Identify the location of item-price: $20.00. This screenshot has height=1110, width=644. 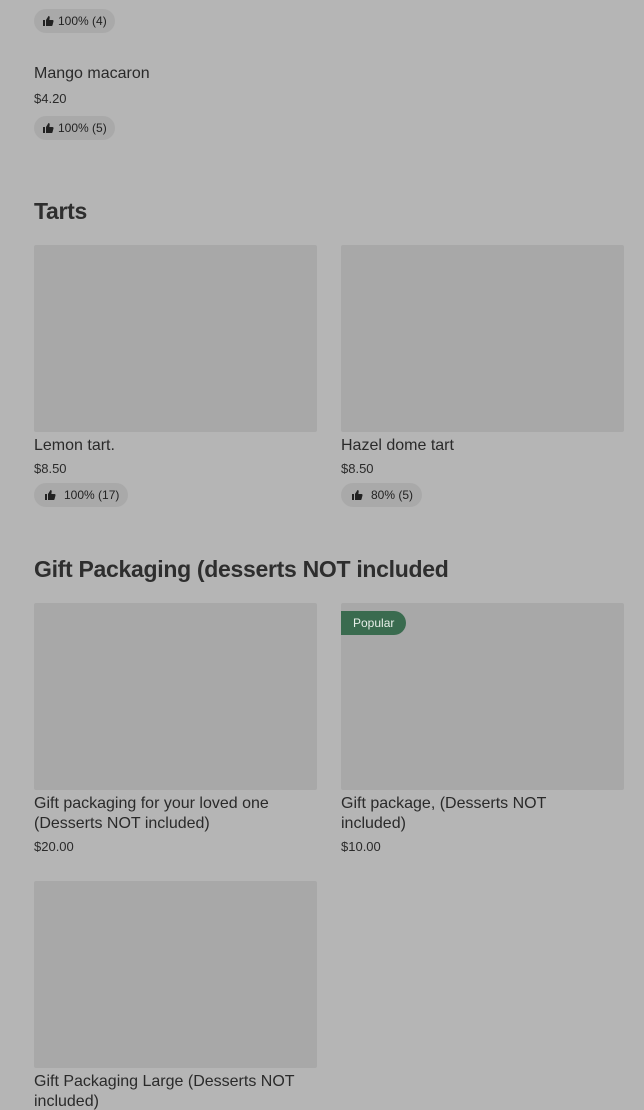
(54, 846).